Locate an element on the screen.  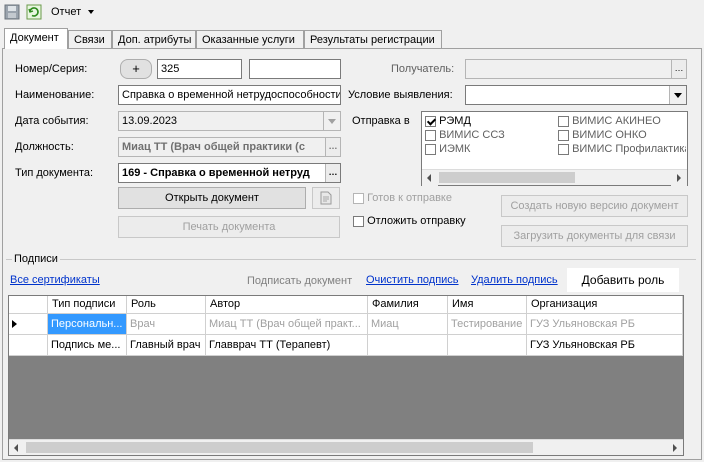
table-cell: Врач is located at coordinates (166, 324).